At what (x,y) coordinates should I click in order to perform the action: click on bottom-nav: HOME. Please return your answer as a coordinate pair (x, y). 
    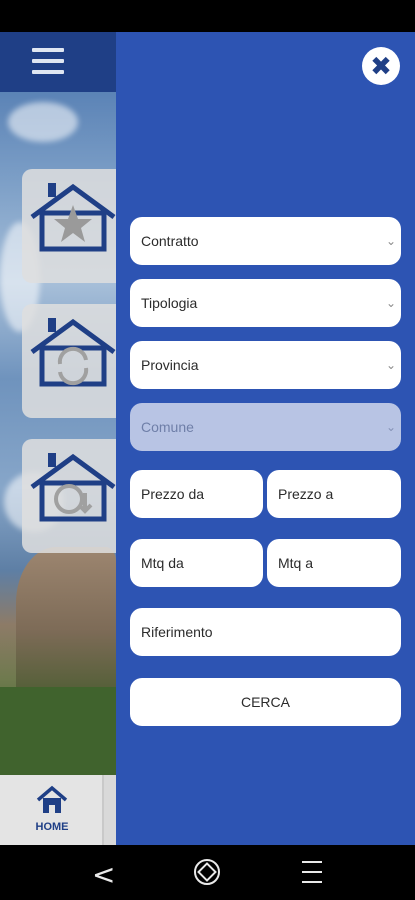
    Looking at the image, I should click on (58, 810).